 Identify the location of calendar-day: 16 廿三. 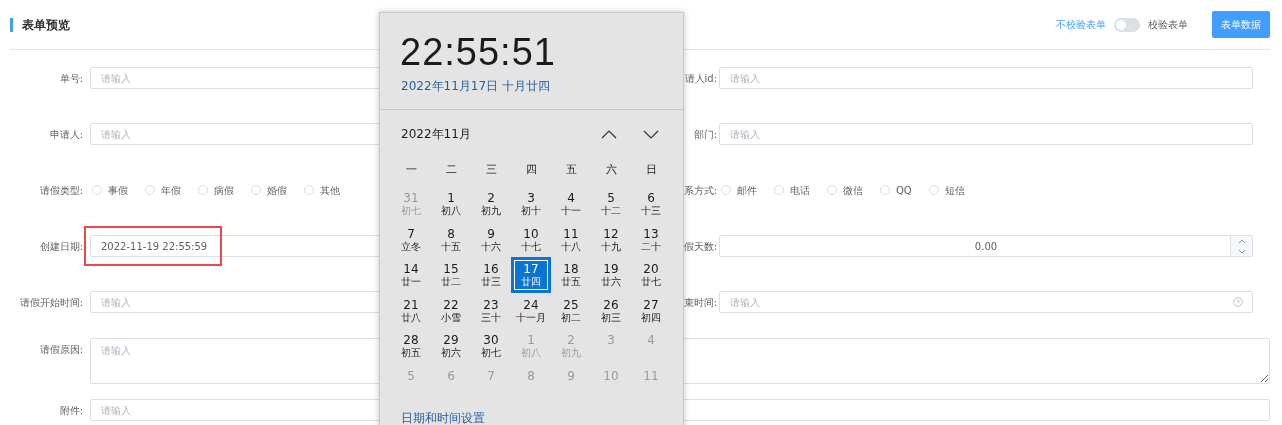
(491, 275).